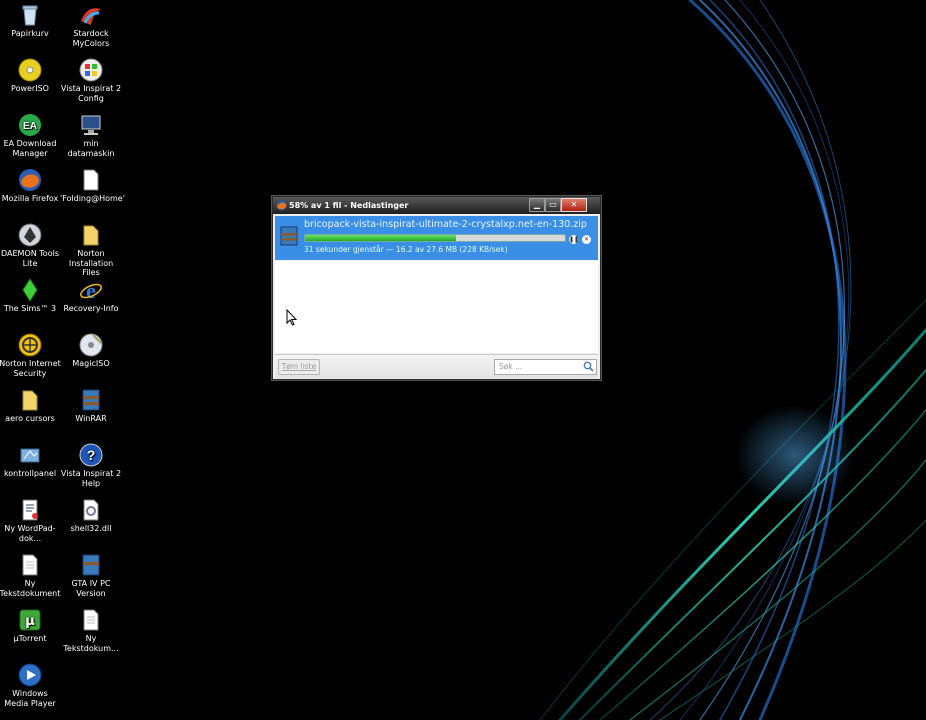  What do you see at coordinates (91, 510) in the screenshot?
I see `dll-icon` at bounding box center [91, 510].